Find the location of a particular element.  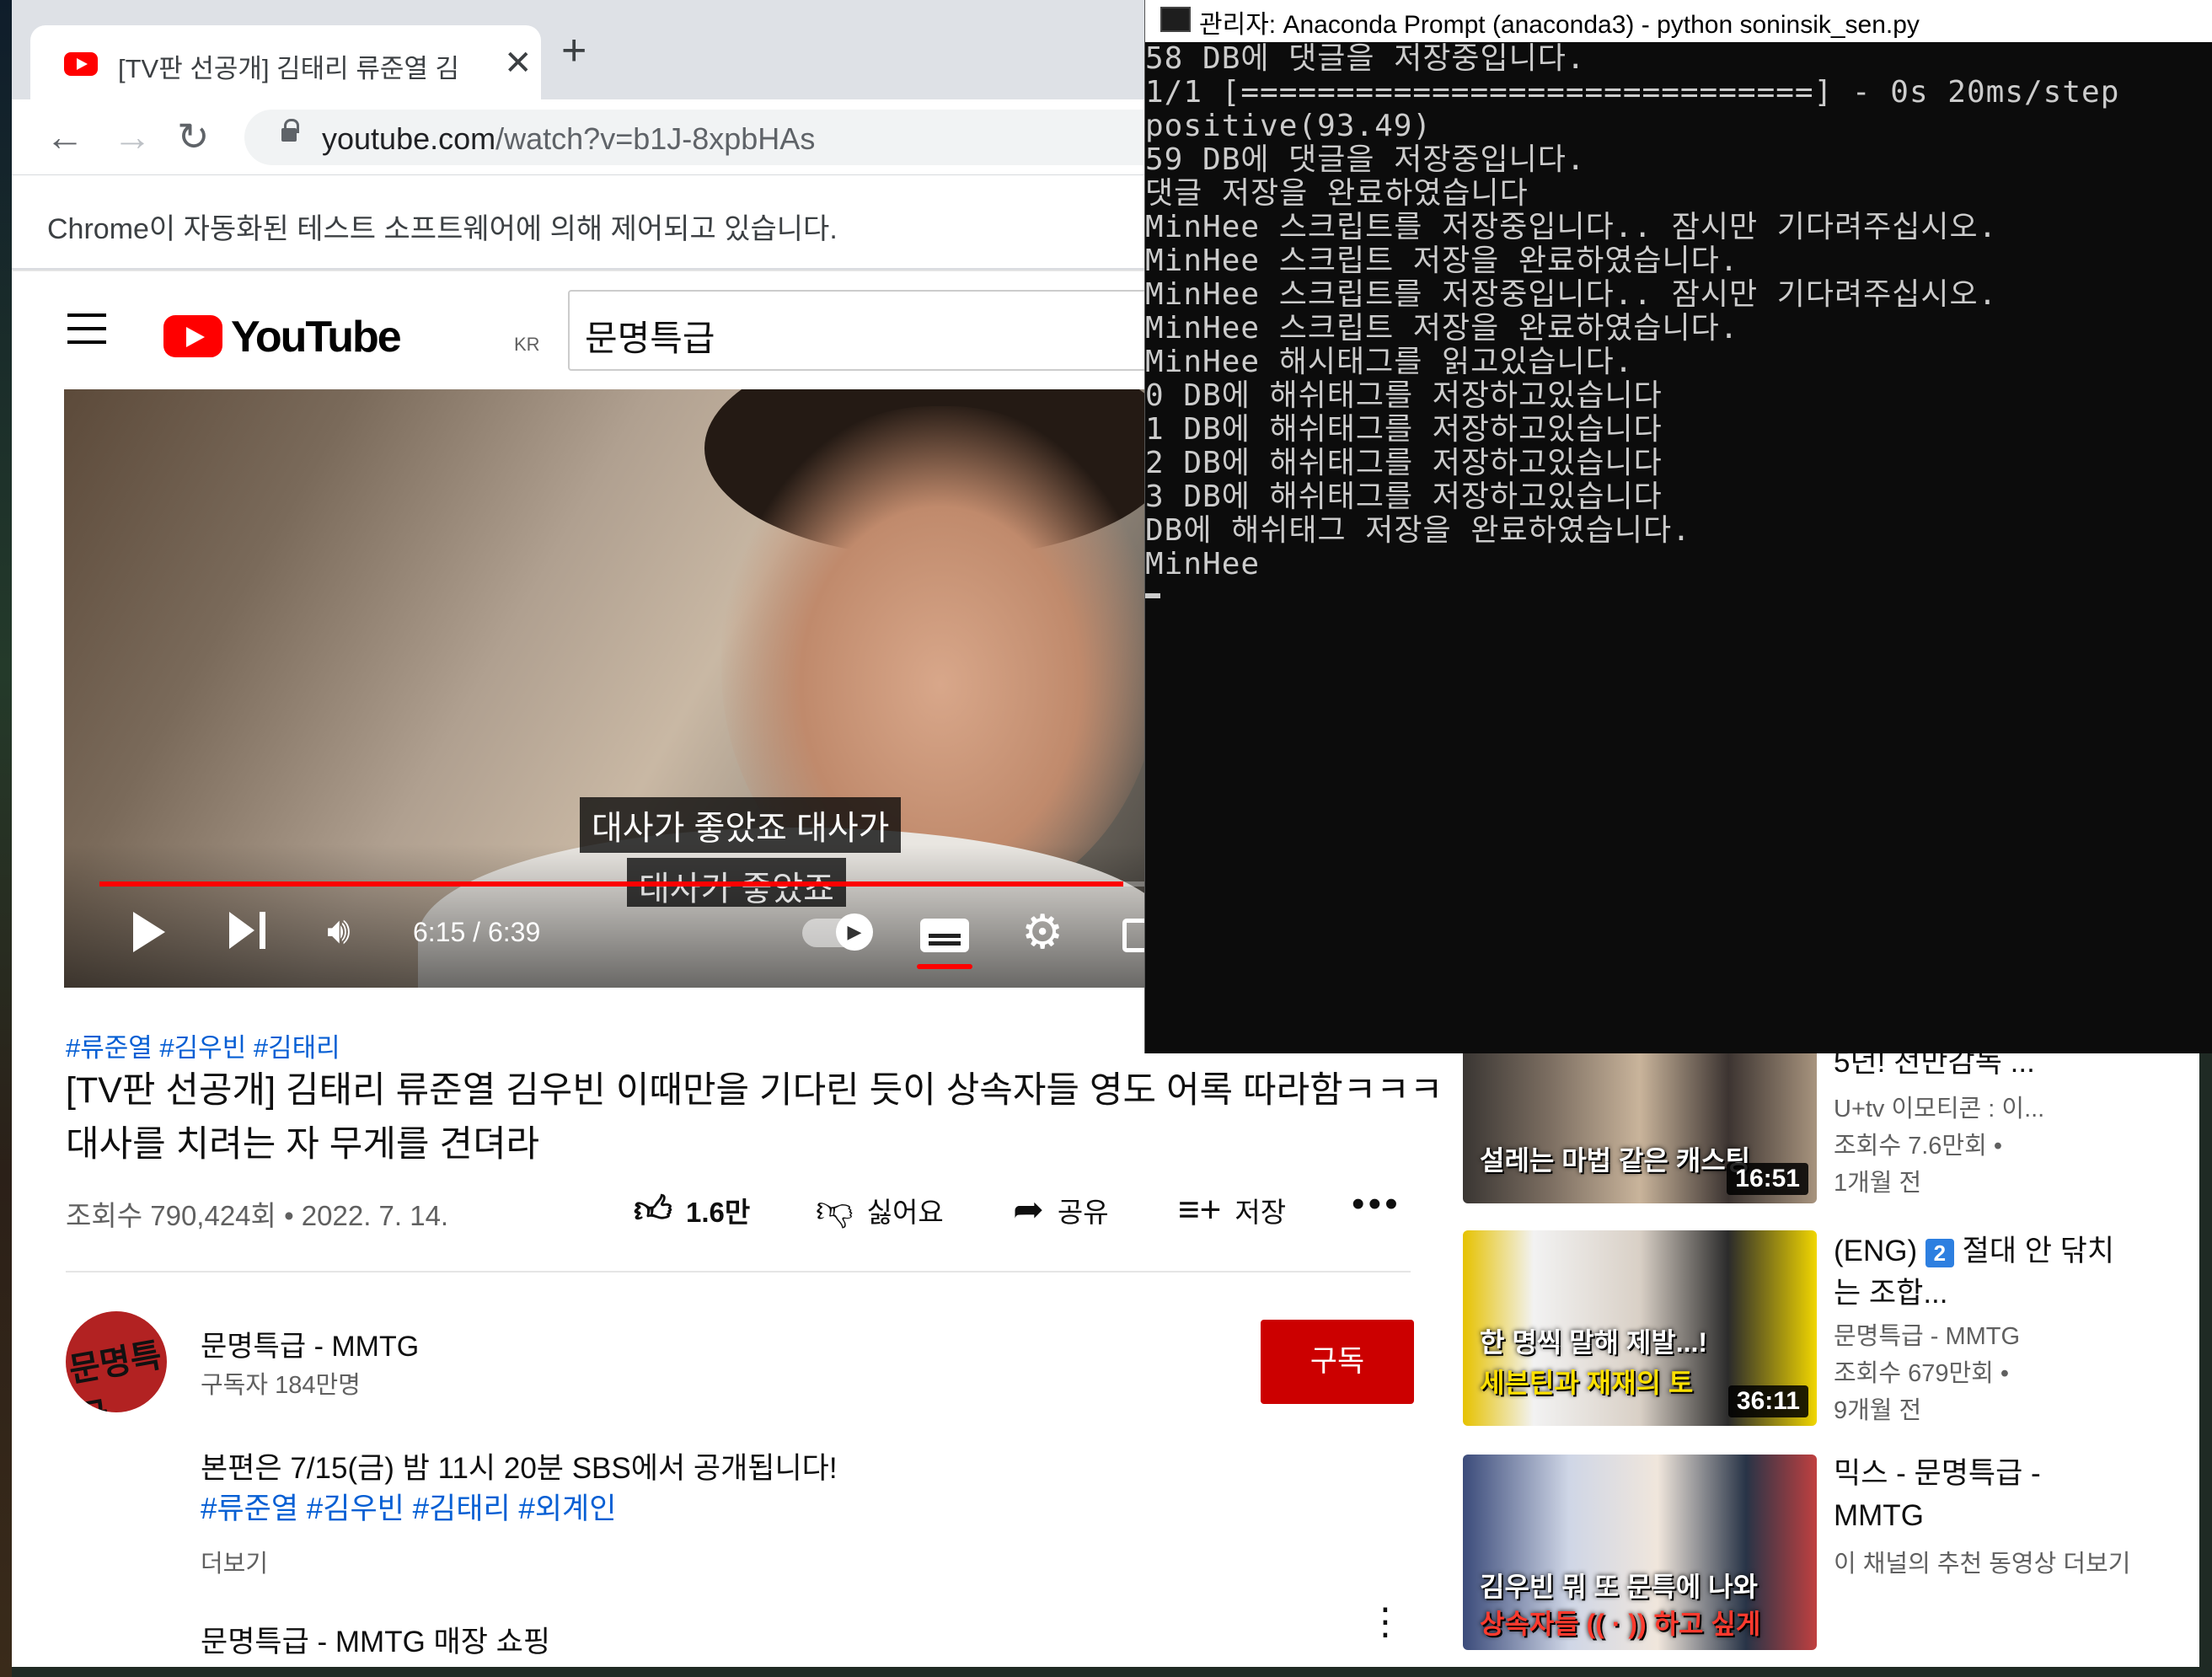

subscriber-count: 구독자 184만명 is located at coordinates (281, 1385).